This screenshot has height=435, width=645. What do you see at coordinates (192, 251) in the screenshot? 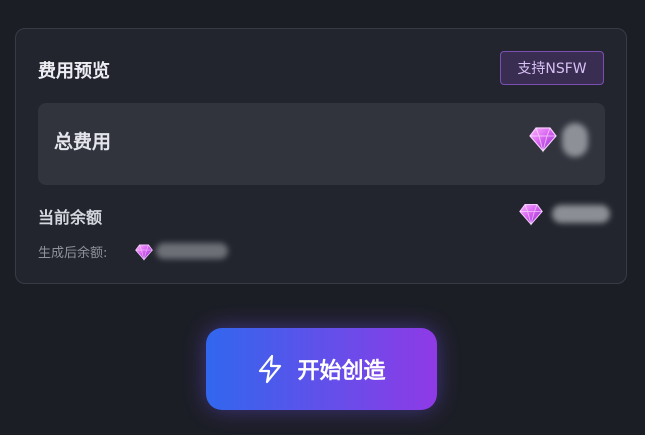
I see `balance-after-value-redacted` at bounding box center [192, 251].